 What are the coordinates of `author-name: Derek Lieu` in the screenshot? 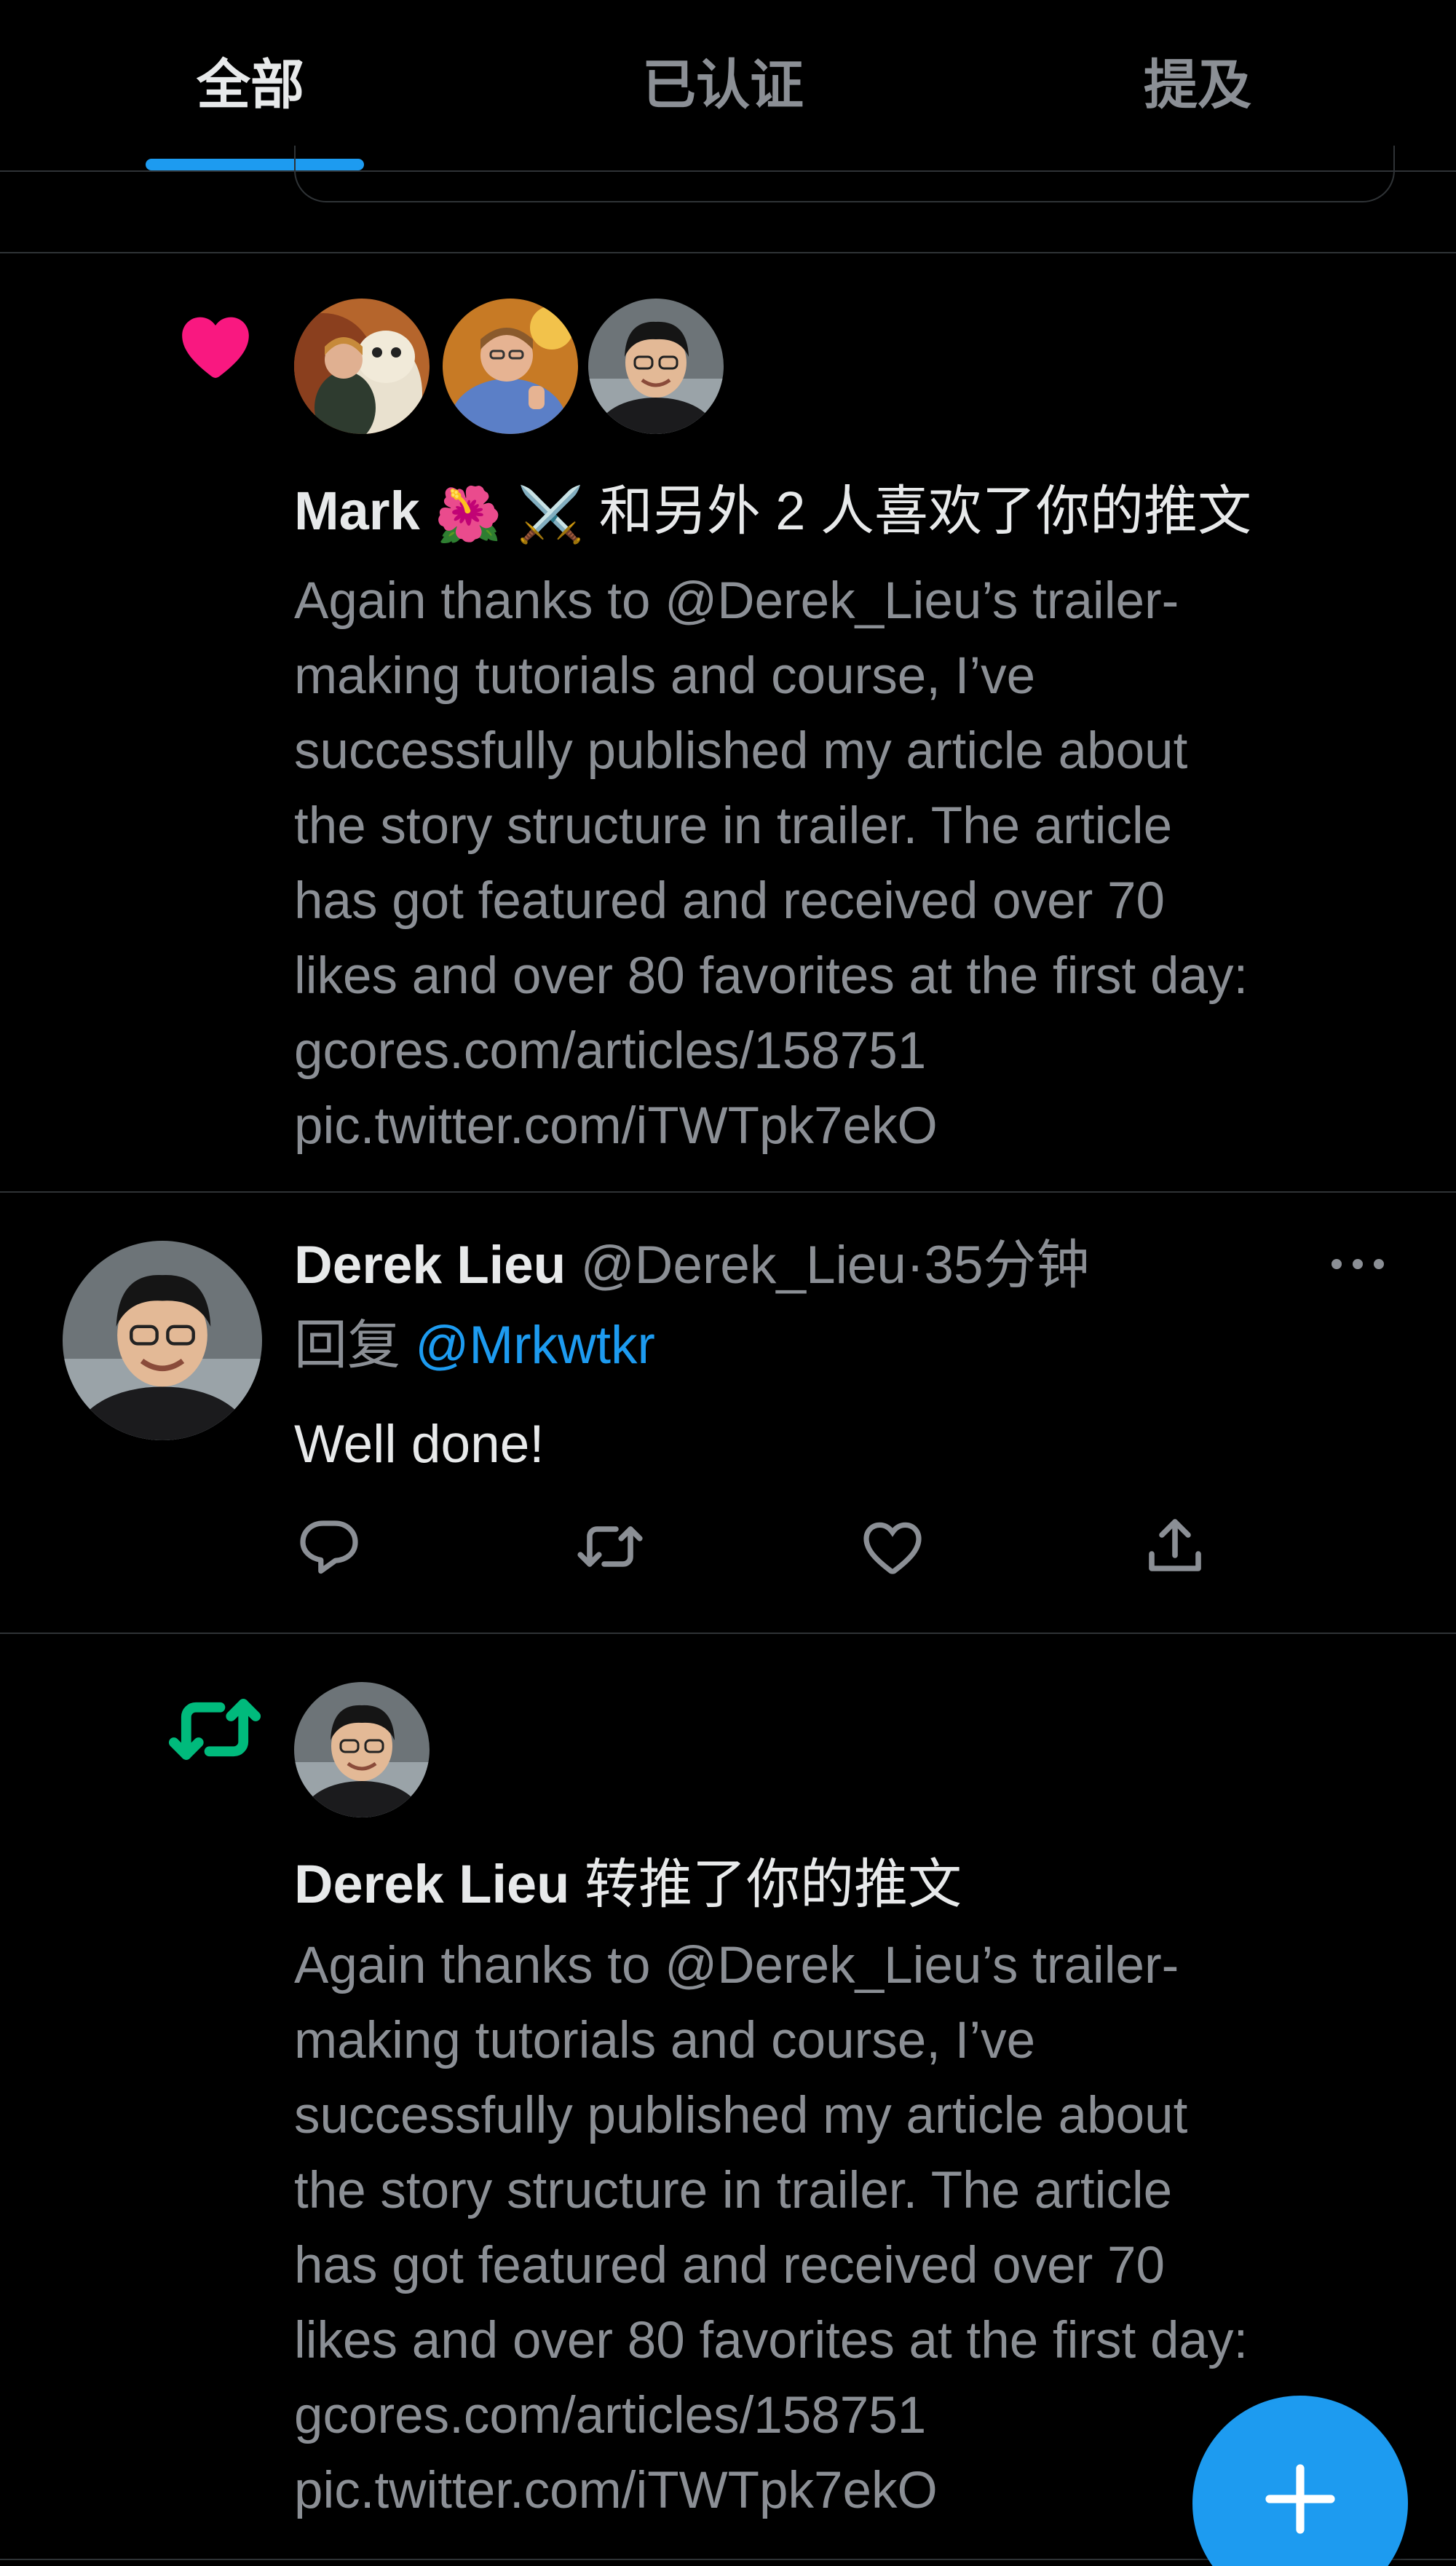 It's located at (430, 1265).